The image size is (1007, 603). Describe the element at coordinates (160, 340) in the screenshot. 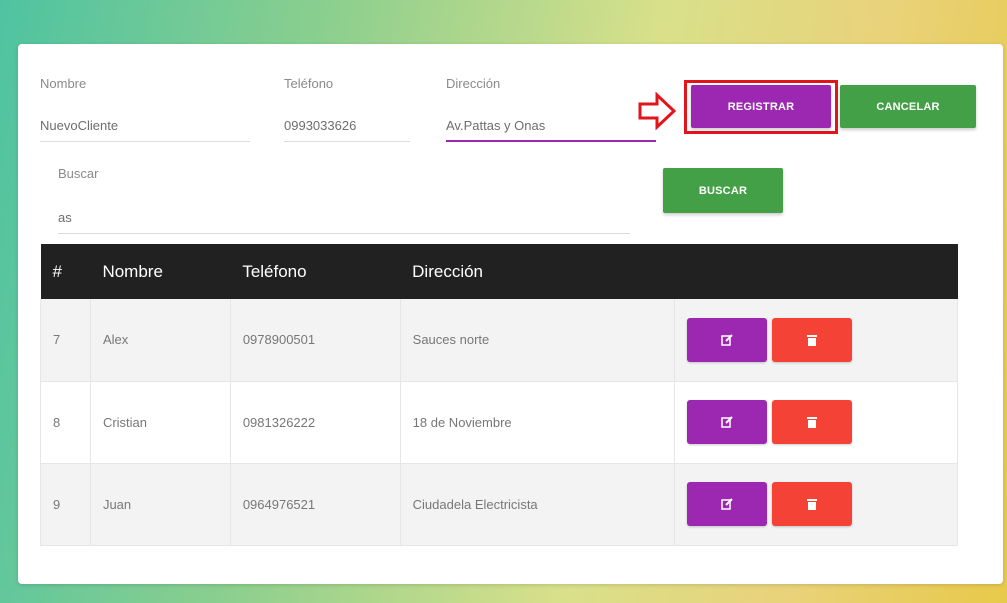

I see `cell-nombre: Alex` at that location.